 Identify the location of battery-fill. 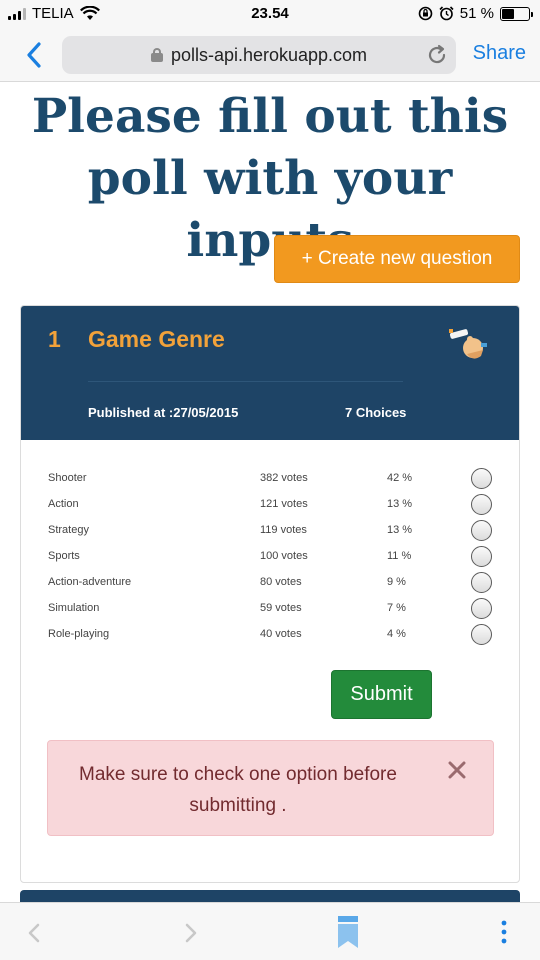
(508, 13).